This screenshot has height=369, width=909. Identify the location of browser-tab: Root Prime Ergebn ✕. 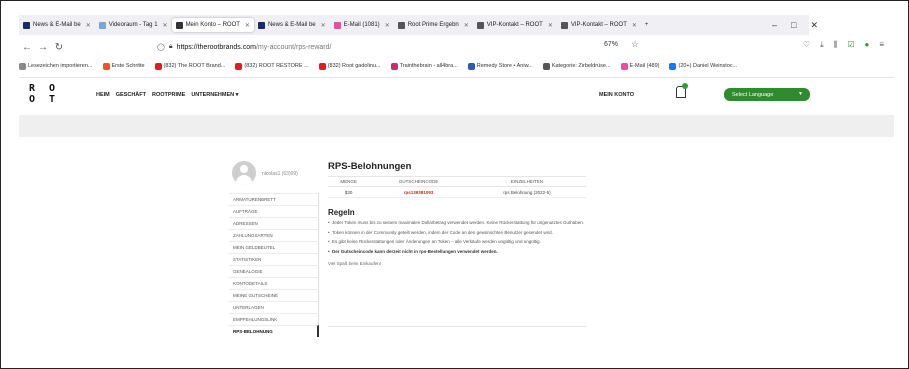
(433, 25).